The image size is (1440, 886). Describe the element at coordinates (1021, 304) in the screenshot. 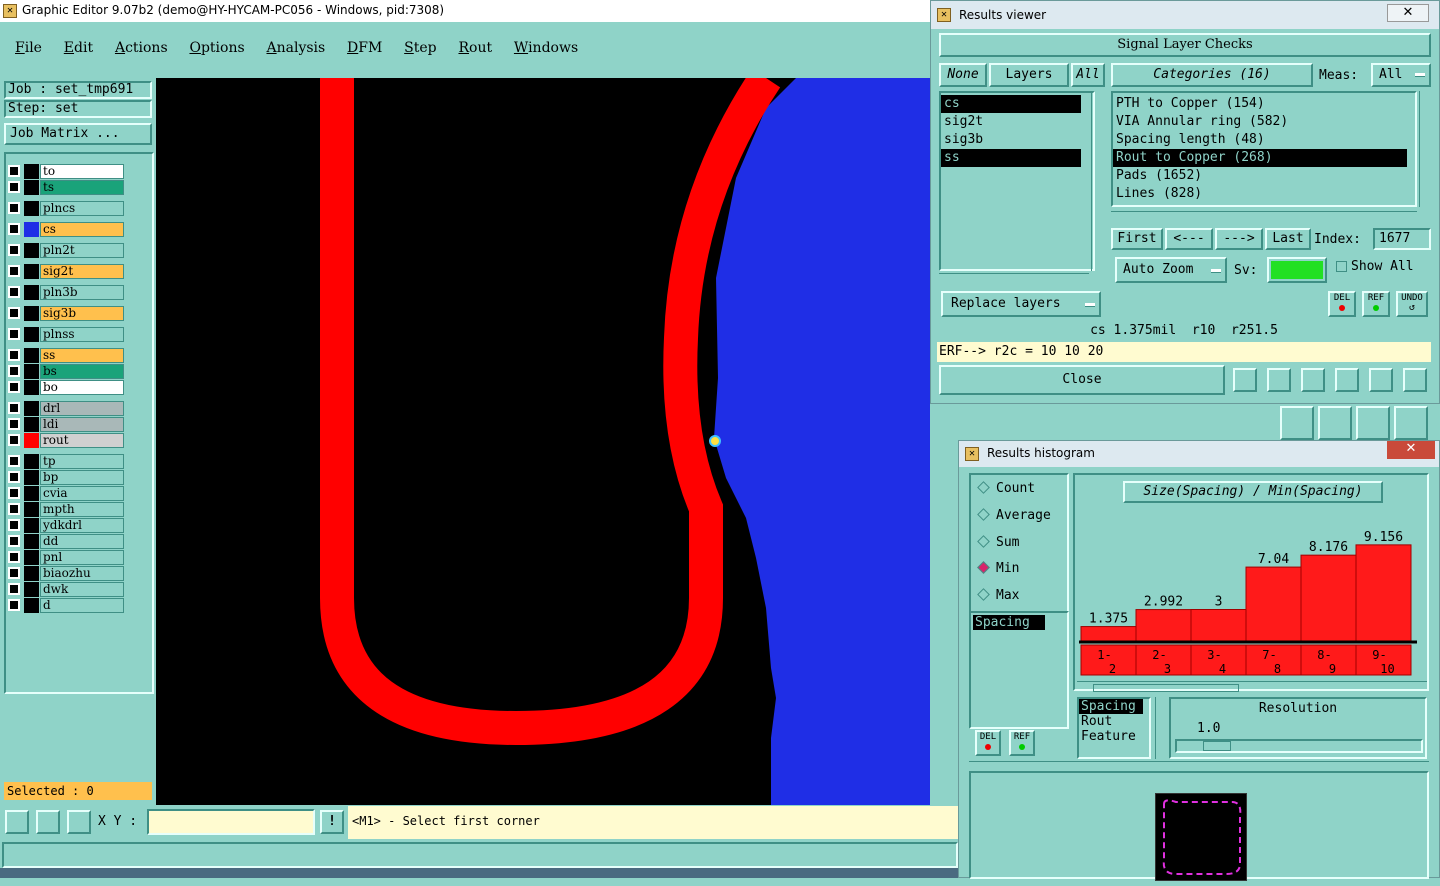

I see `rv-replace-layers-select: Replace layers` at that location.